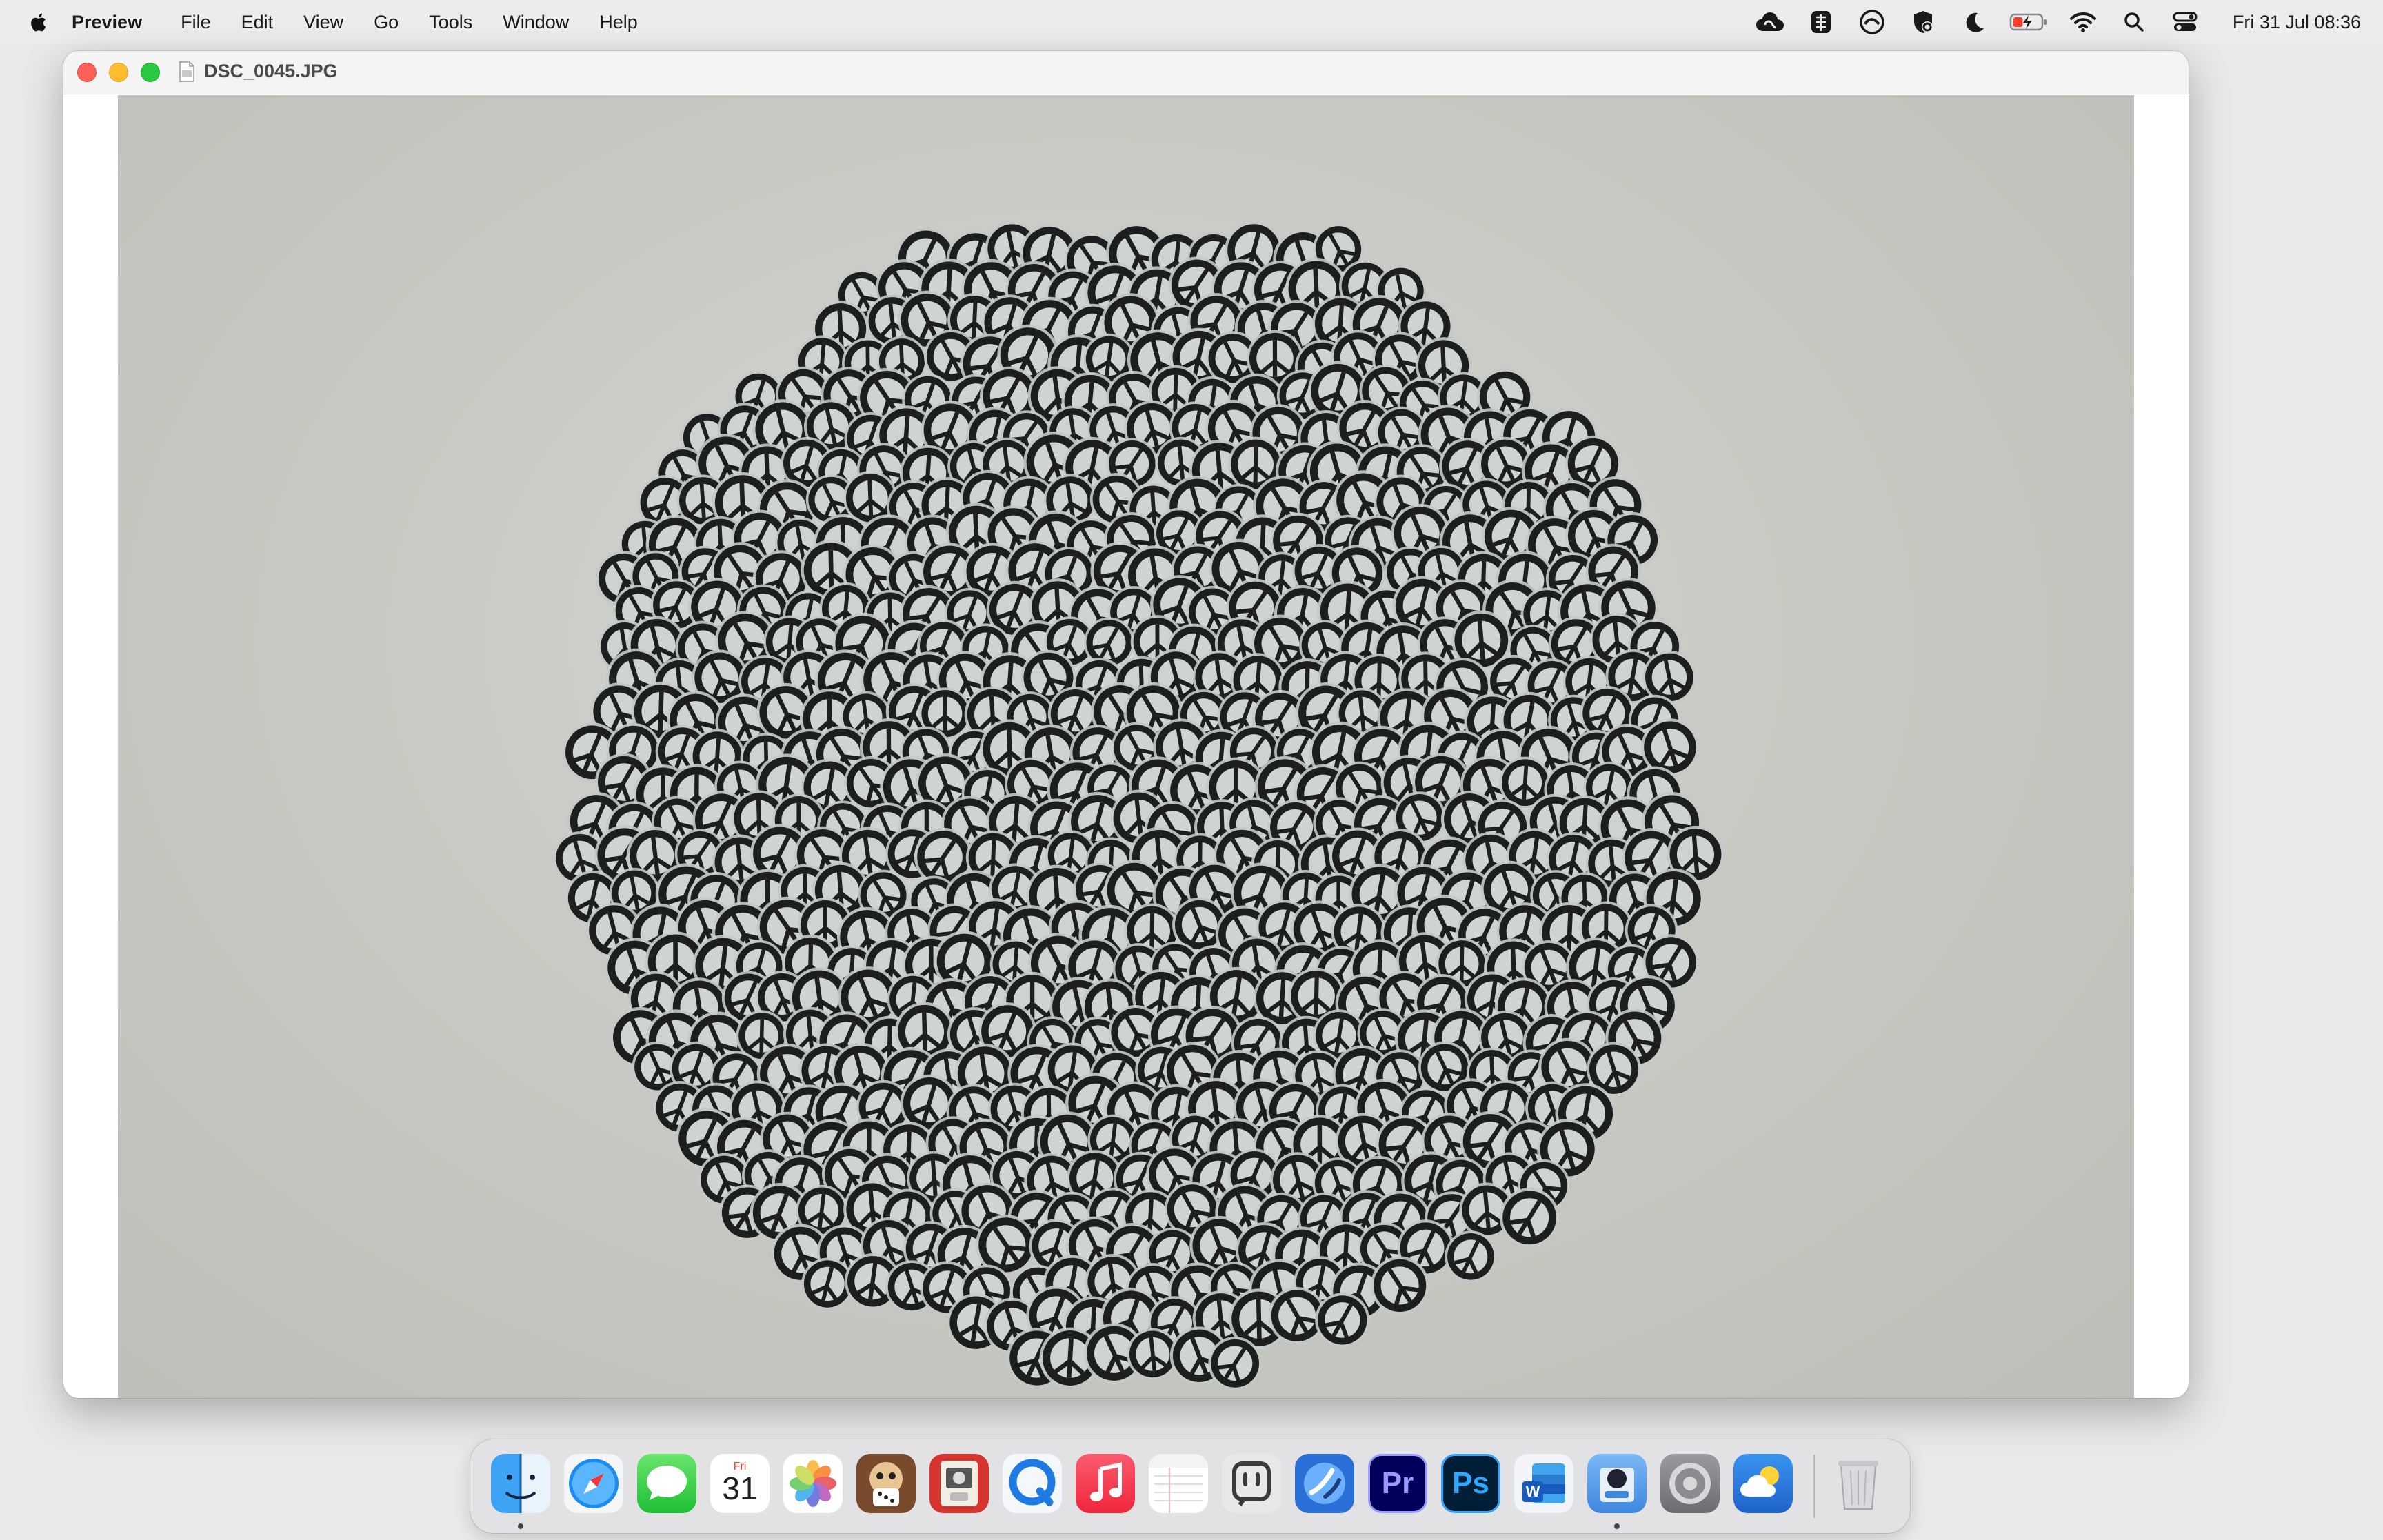 The image size is (2383, 1540). I want to click on word-icon: W, so click(1543, 1484).